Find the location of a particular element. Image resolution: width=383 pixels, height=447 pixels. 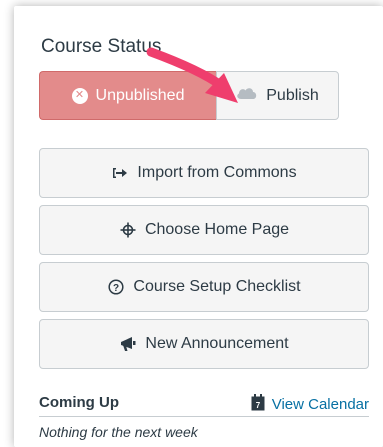

coming-up-header: Coming Up 7 View Calendar is located at coordinates (204, 405).